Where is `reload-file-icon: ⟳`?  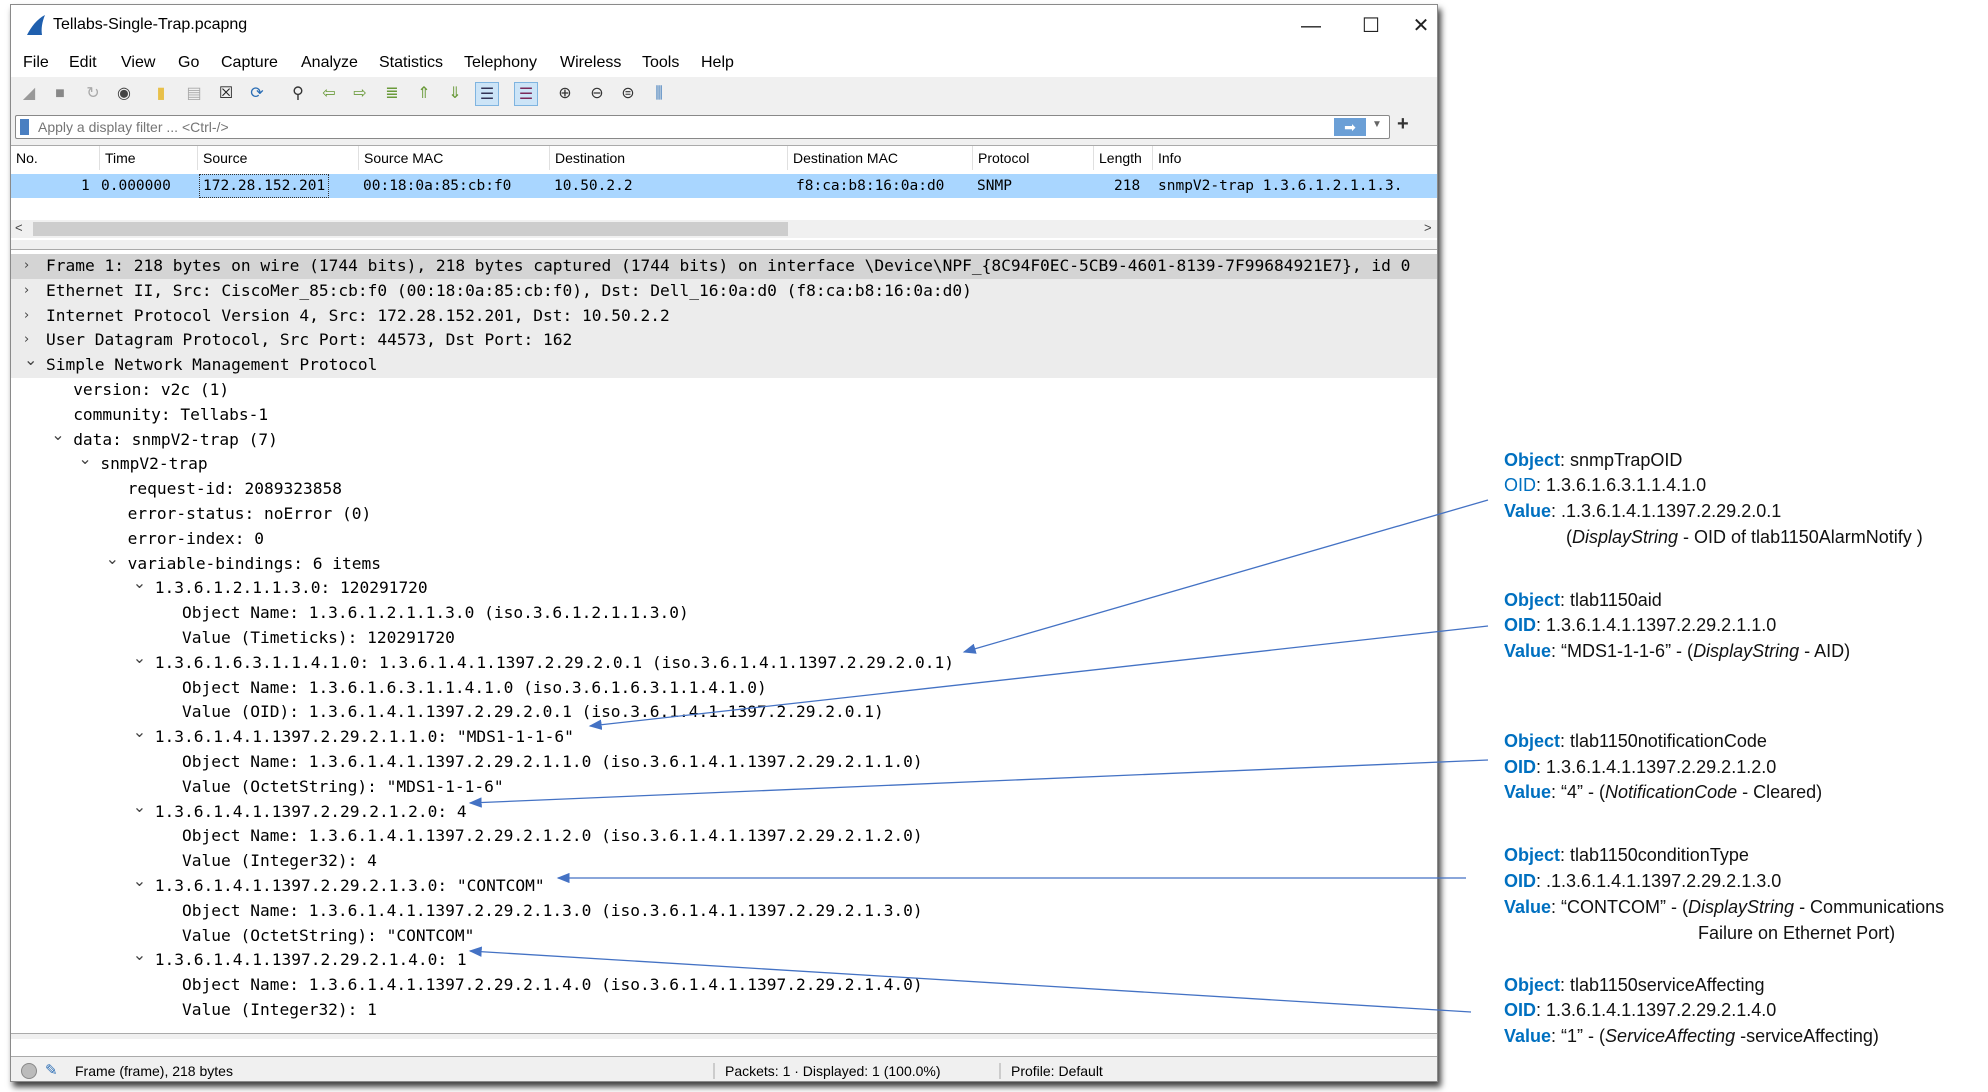
reload-file-icon: ⟳ is located at coordinates (257, 94).